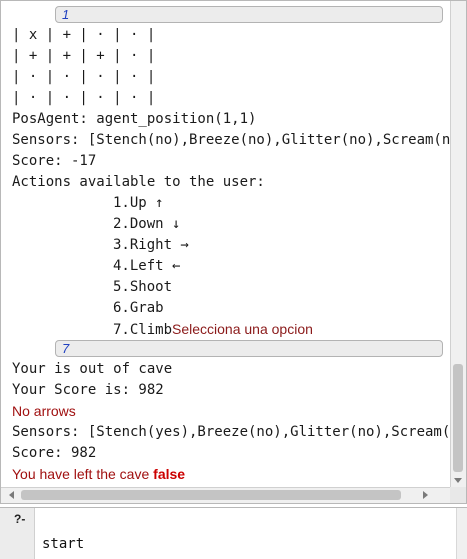  Describe the element at coordinates (11, 495) in the screenshot. I see `scroll-left-arrow-icon` at that location.